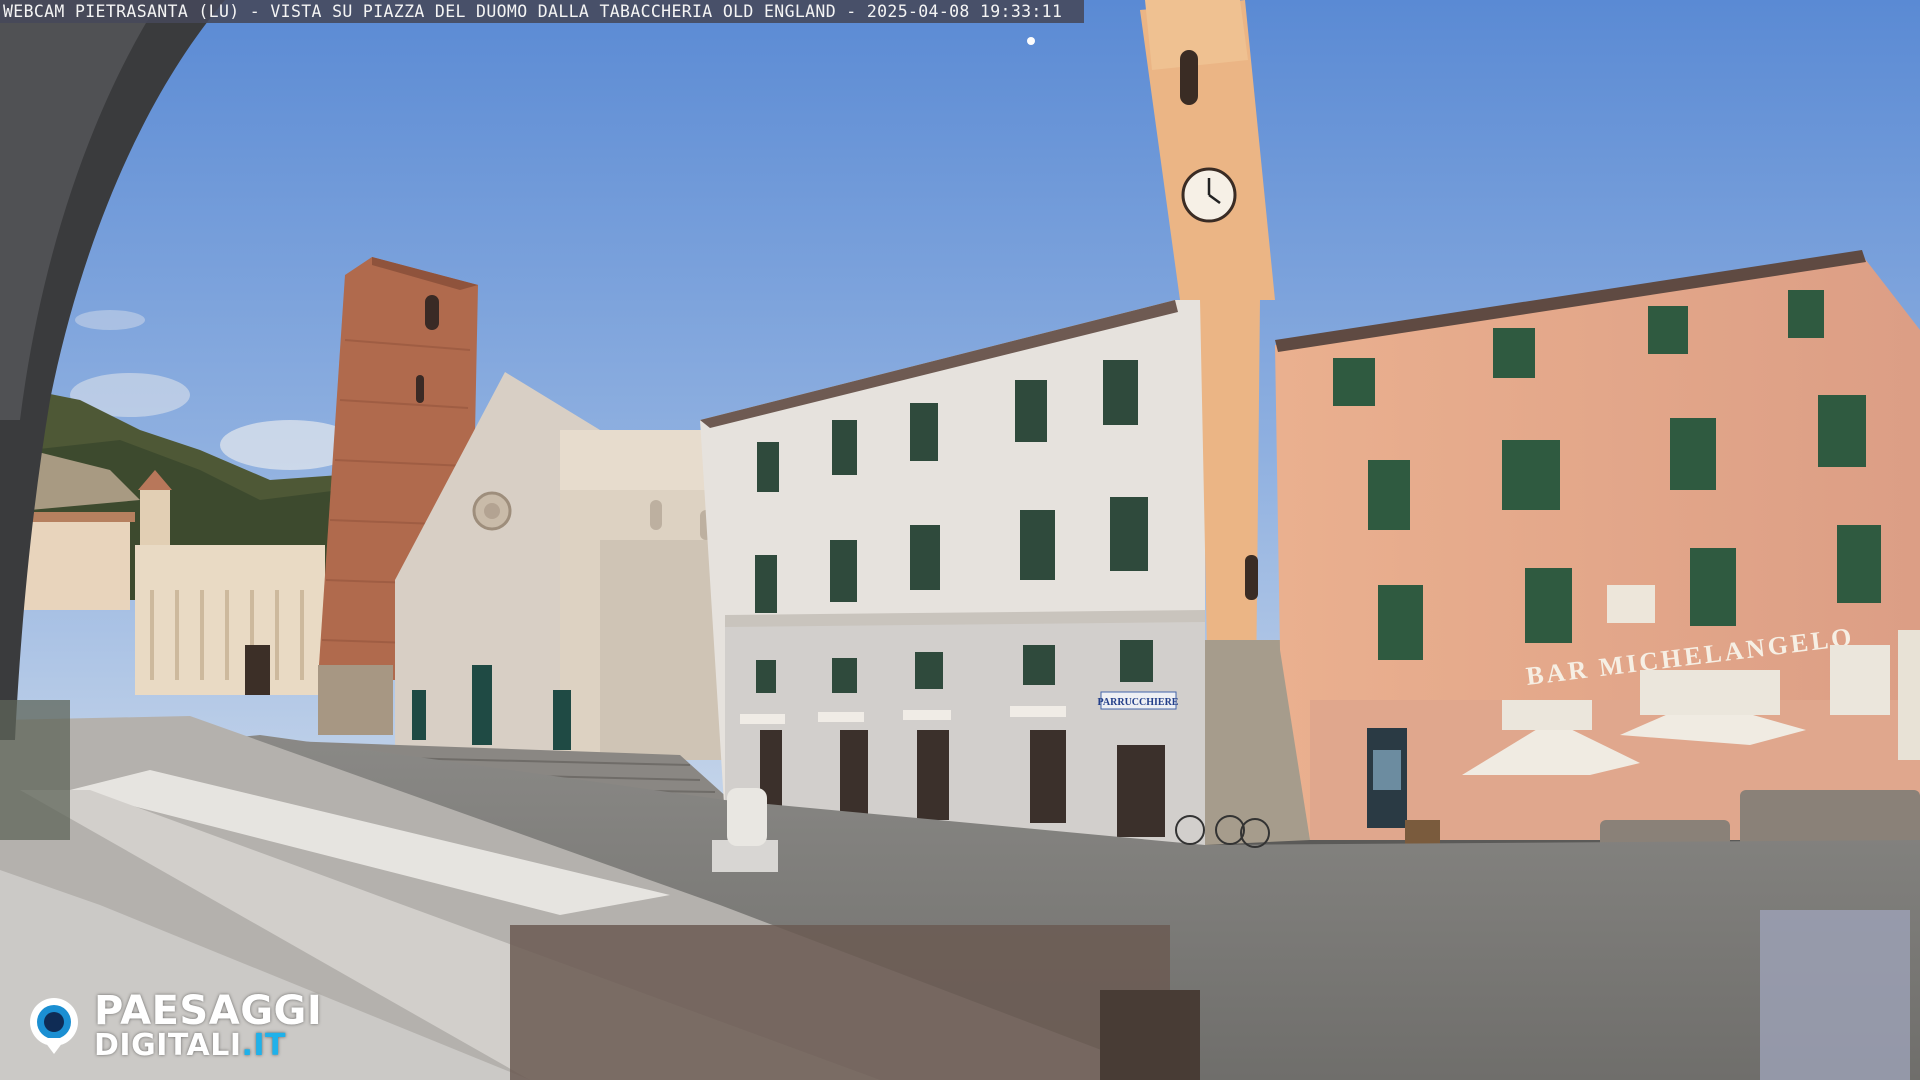 The width and height of the screenshot is (1920, 1080). Describe the element at coordinates (1631, 604) in the screenshot. I see `plaque` at that location.